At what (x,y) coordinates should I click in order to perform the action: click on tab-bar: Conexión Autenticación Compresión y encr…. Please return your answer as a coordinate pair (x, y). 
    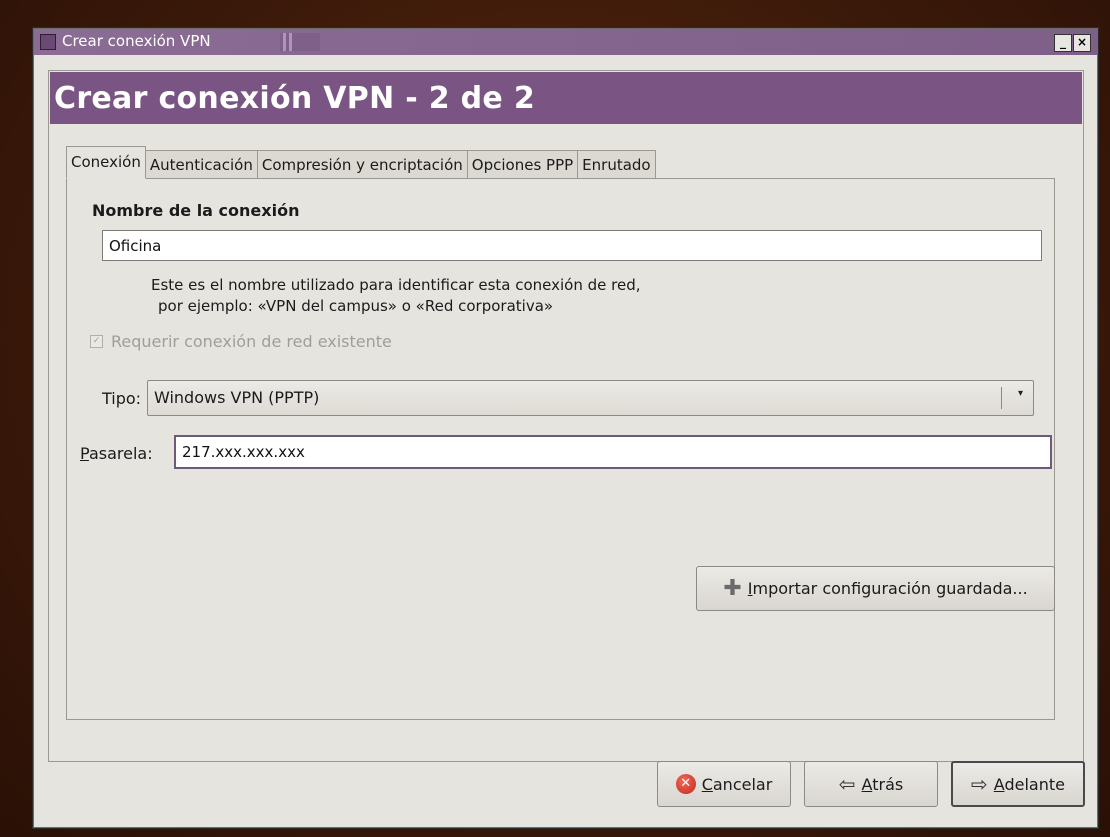
    Looking at the image, I should click on (361, 162).